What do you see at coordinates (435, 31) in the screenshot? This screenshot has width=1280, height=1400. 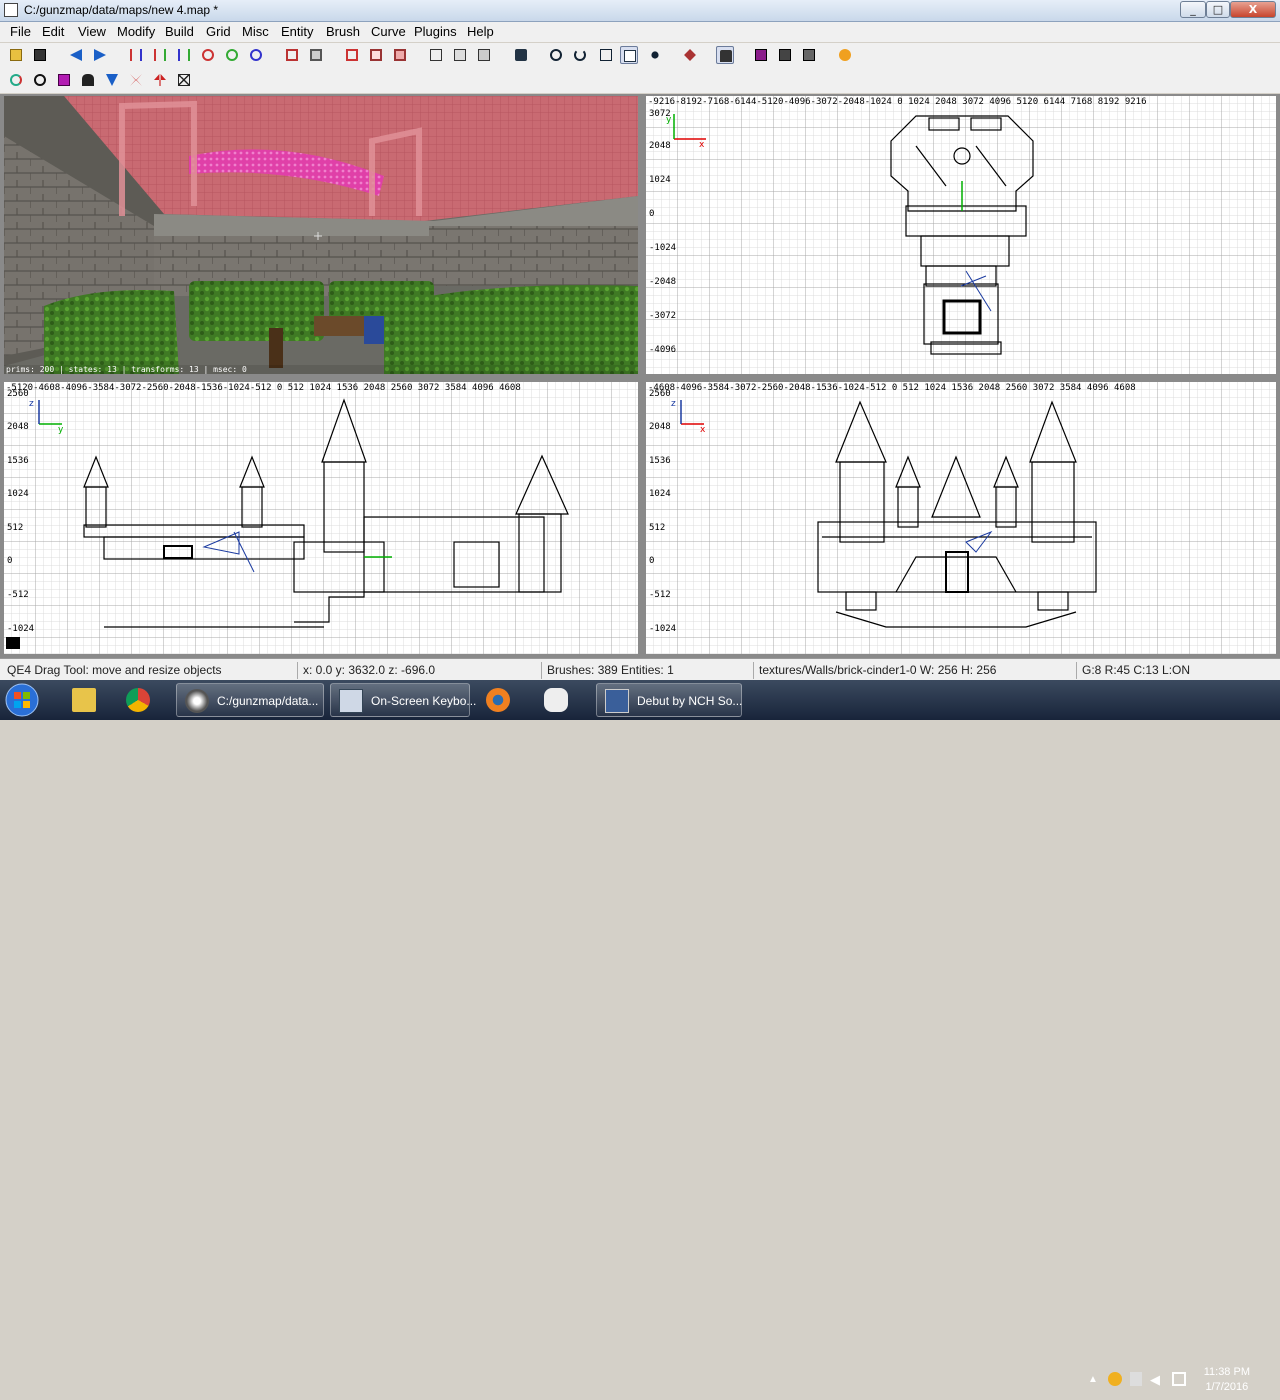 I see `menu-plugins: Plugins` at bounding box center [435, 31].